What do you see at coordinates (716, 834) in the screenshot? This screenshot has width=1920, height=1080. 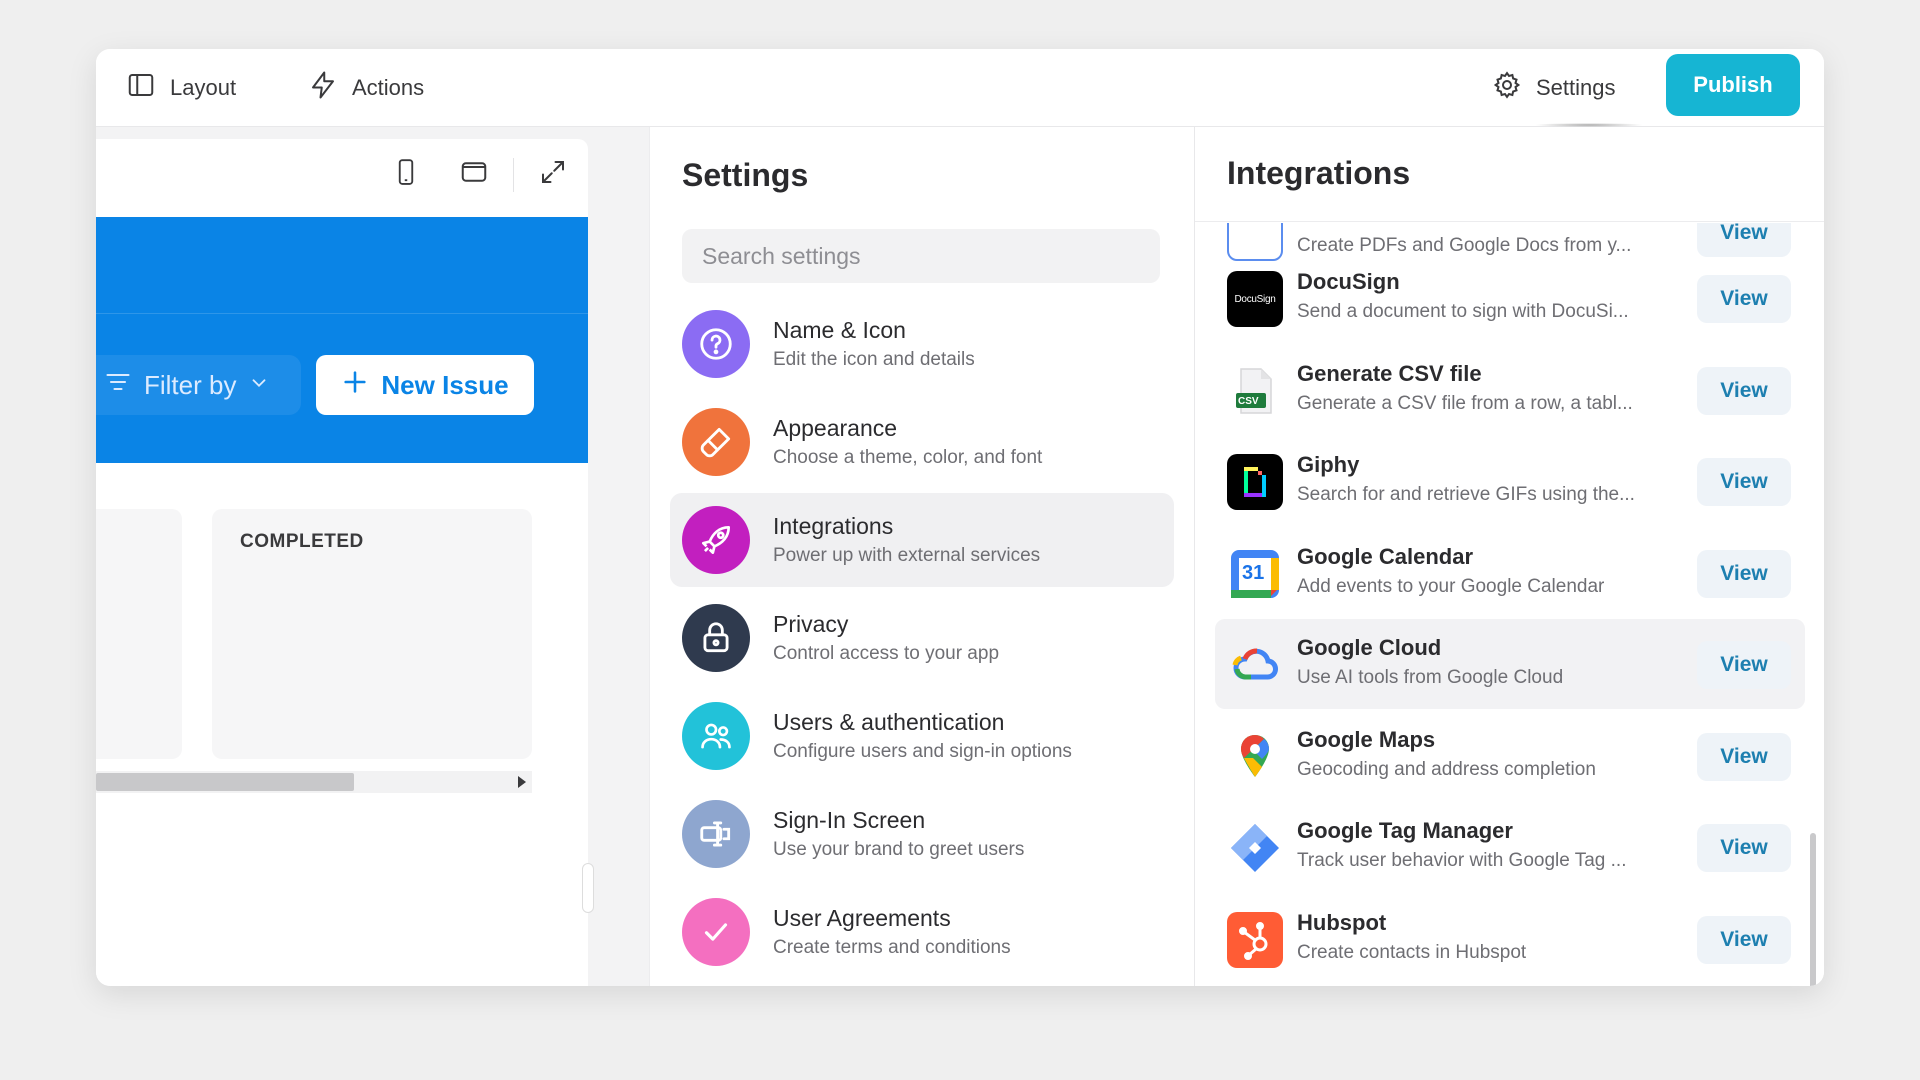 I see `sign-in-icon` at bounding box center [716, 834].